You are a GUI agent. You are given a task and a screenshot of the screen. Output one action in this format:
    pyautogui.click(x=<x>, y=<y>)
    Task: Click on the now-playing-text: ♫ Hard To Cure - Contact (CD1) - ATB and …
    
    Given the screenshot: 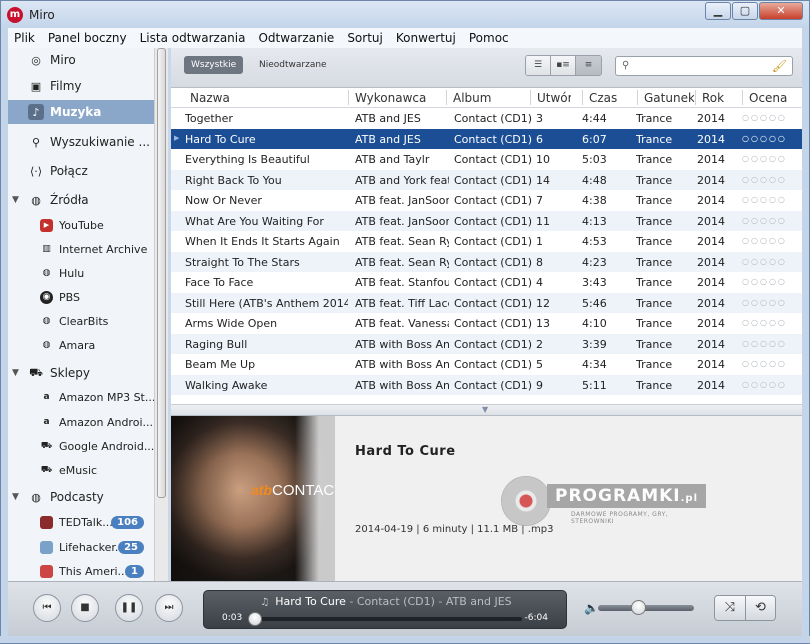 What is the action you would take?
    pyautogui.click(x=386, y=601)
    